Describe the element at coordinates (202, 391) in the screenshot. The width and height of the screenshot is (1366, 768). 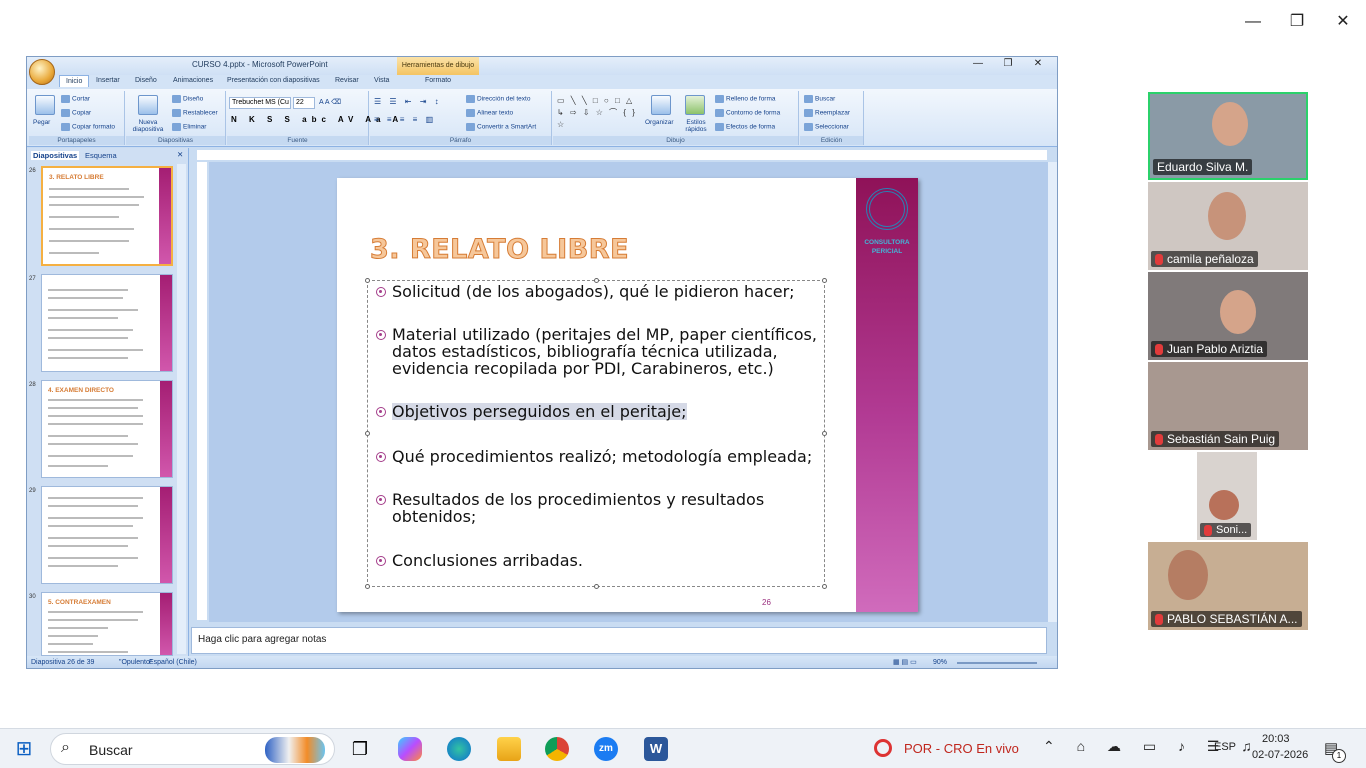
I see `vertical-ruler` at that location.